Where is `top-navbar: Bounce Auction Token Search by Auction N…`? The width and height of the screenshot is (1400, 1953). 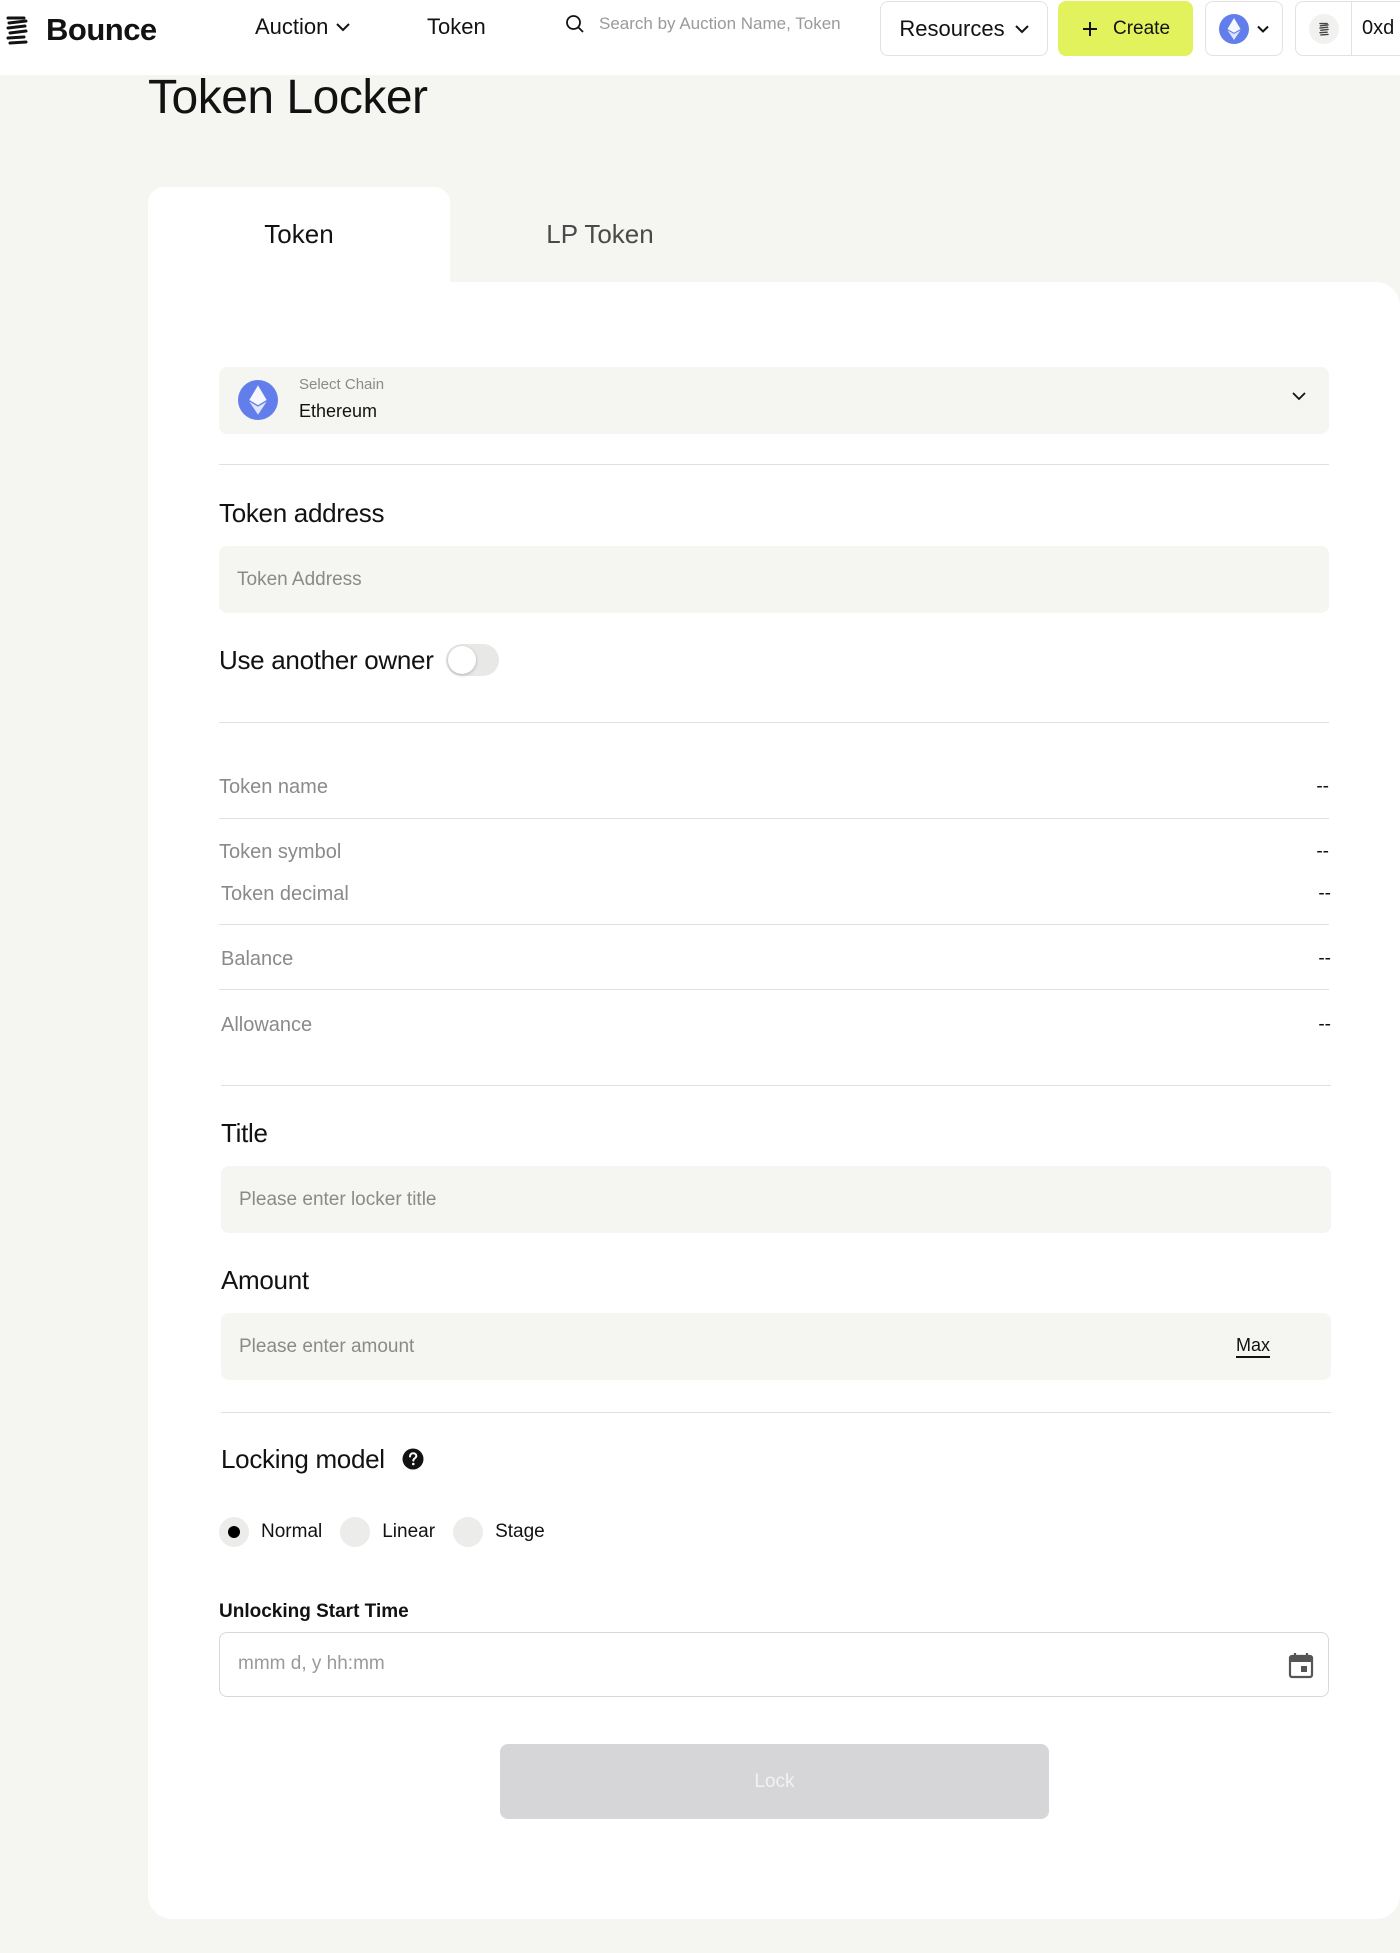
top-navbar: Bounce Auction Token Search by Auction N… is located at coordinates (700, 37).